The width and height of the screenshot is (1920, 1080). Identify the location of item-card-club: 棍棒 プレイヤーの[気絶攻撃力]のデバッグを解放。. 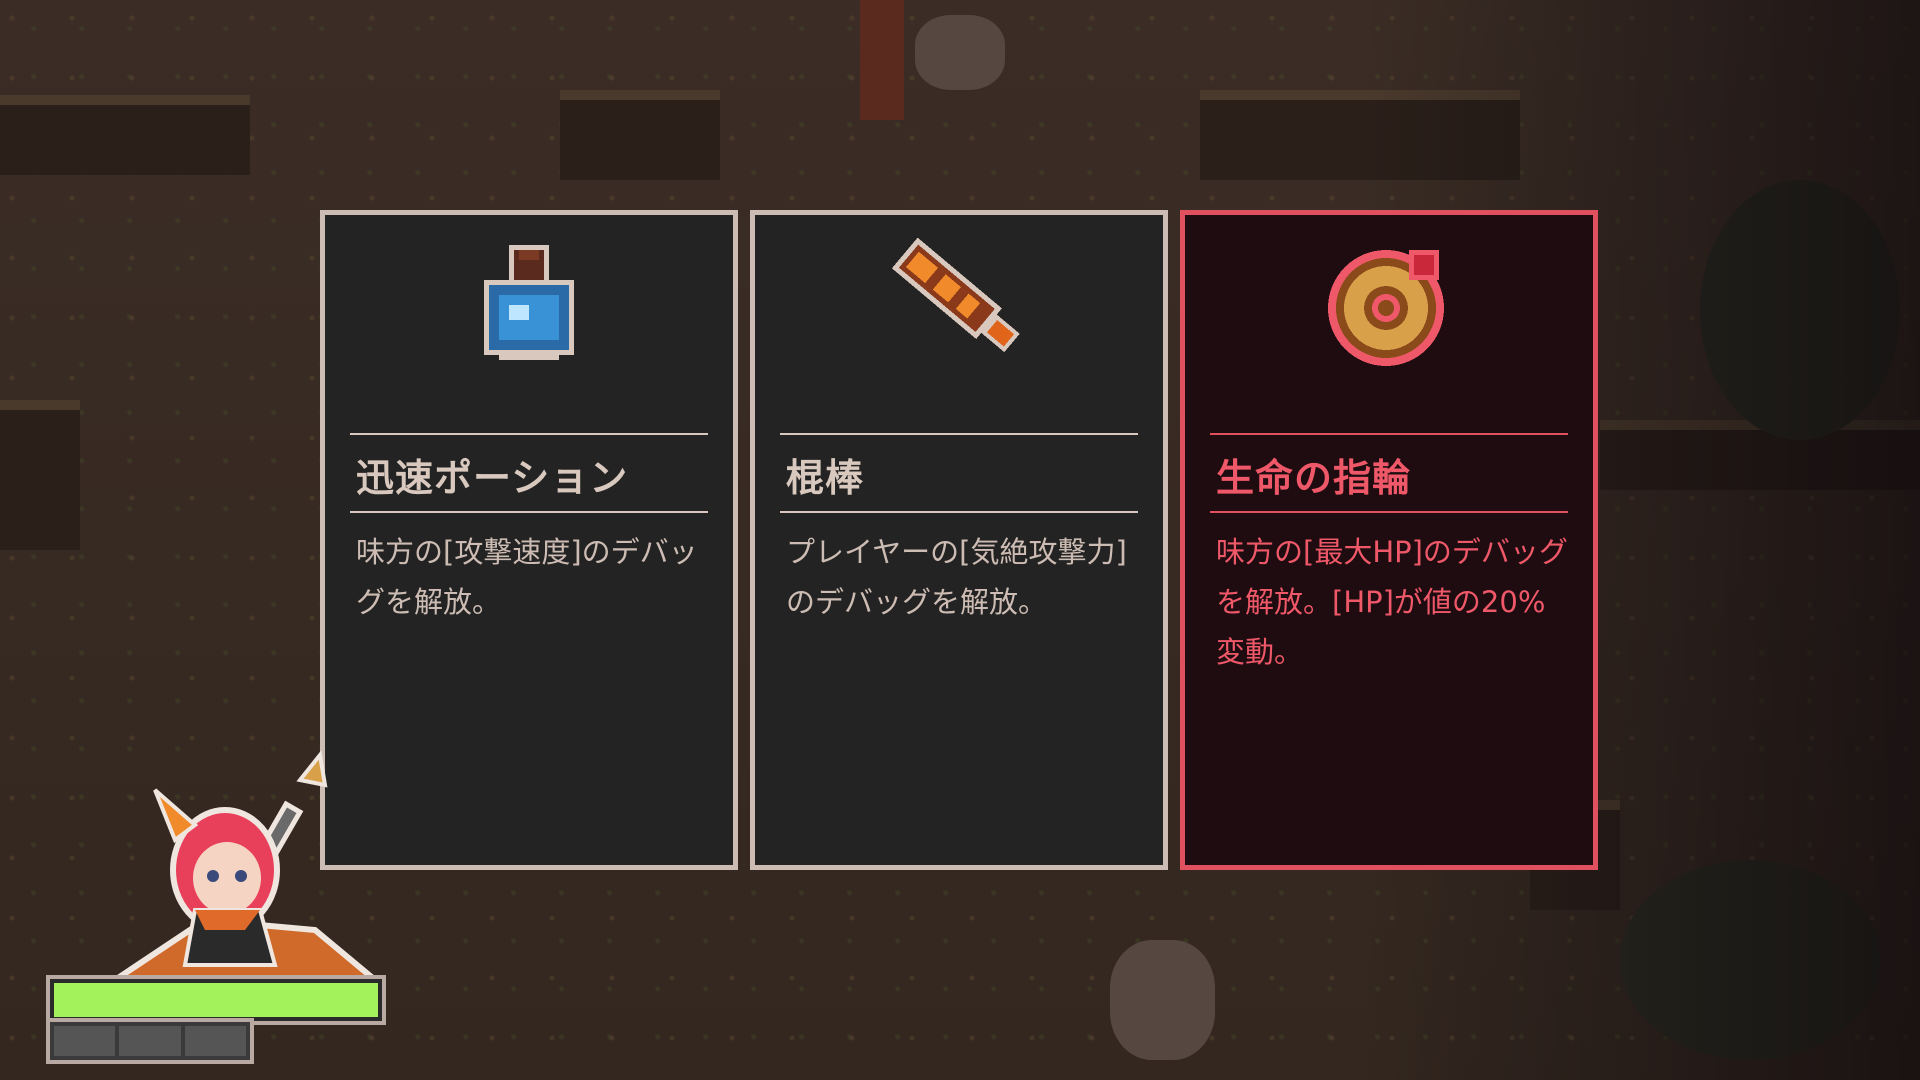
(959, 540).